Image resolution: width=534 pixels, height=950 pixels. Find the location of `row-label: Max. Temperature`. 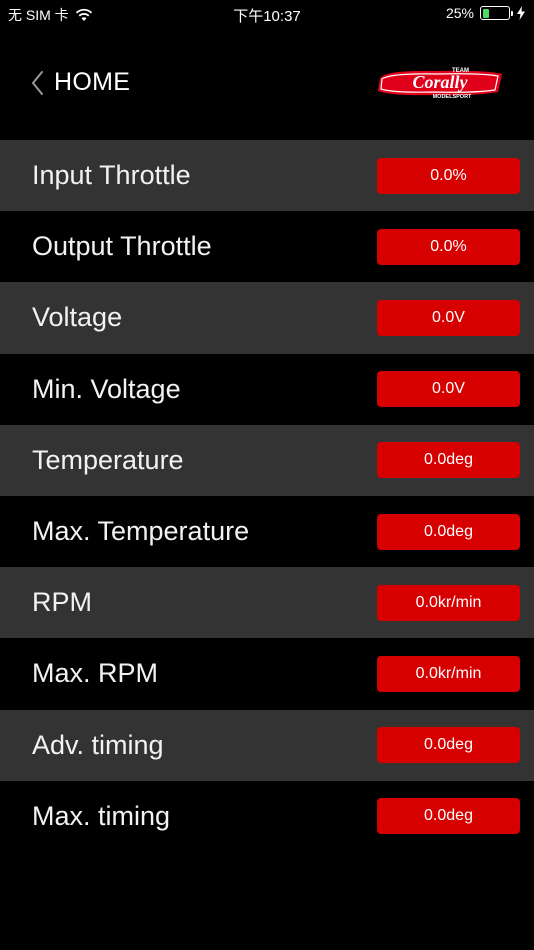

row-label: Max. Temperature is located at coordinates (141, 531).